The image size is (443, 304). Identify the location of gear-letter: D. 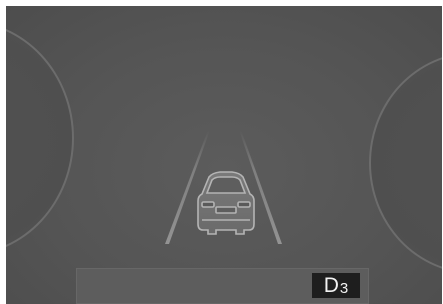
(331, 285).